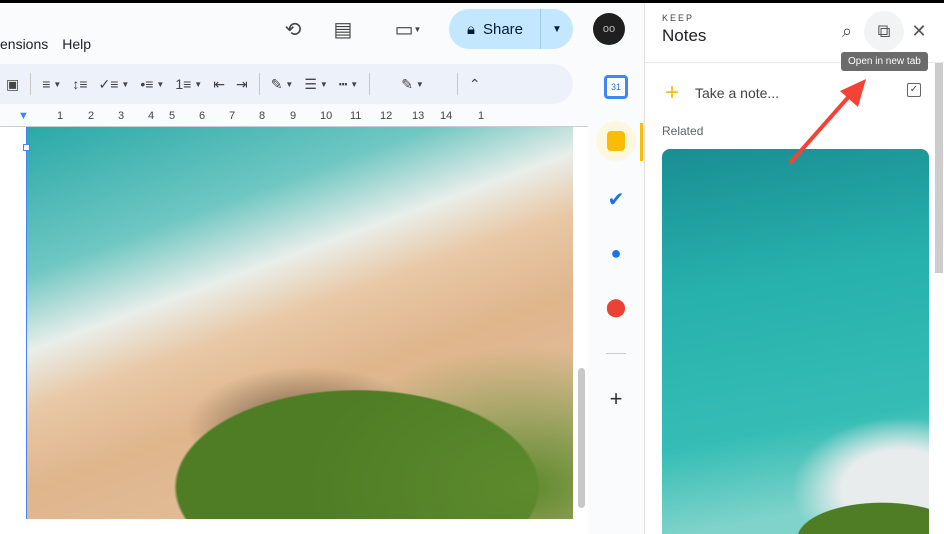 This screenshot has width=944, height=534. I want to click on editing-mode-icon: ✎ ▼, so click(412, 84).